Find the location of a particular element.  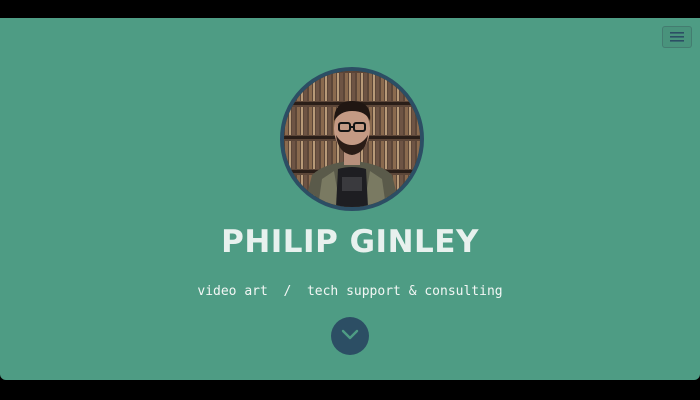

menu-button is located at coordinates (677, 37).